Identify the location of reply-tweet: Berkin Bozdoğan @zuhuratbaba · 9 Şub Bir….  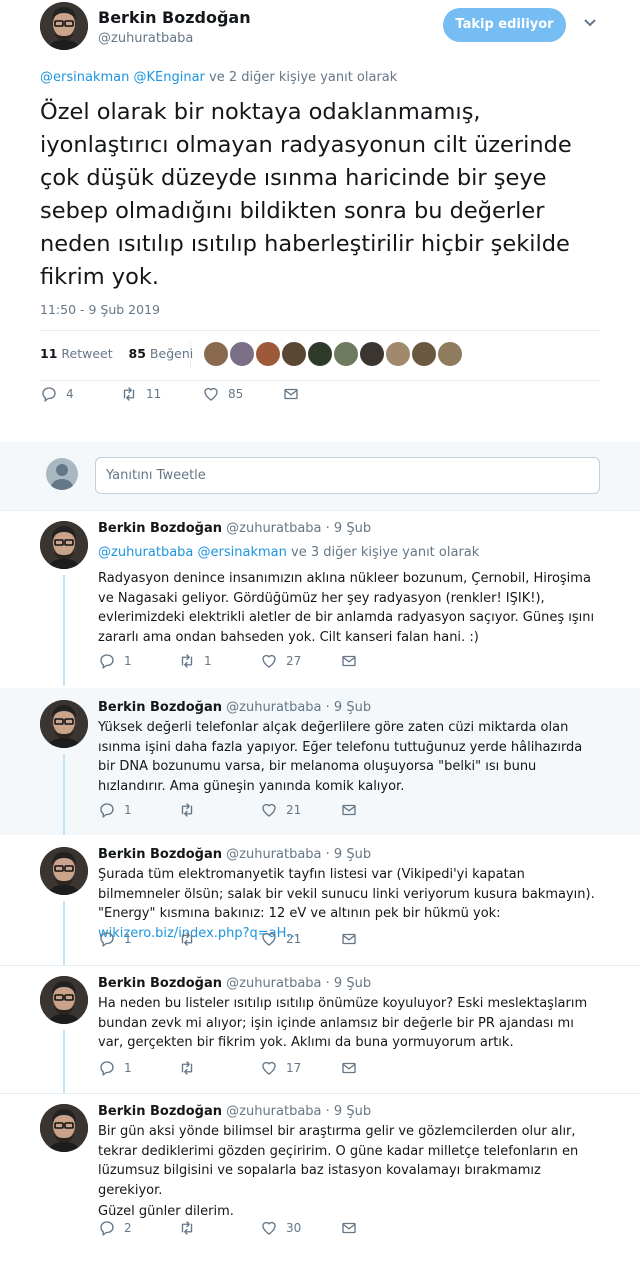
(320, 1178).